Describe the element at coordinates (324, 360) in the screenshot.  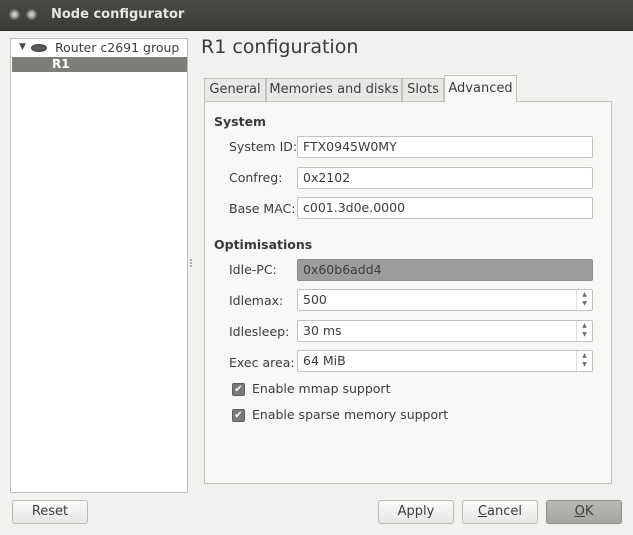
I see `exec-area-value: 64 MiB` at that location.